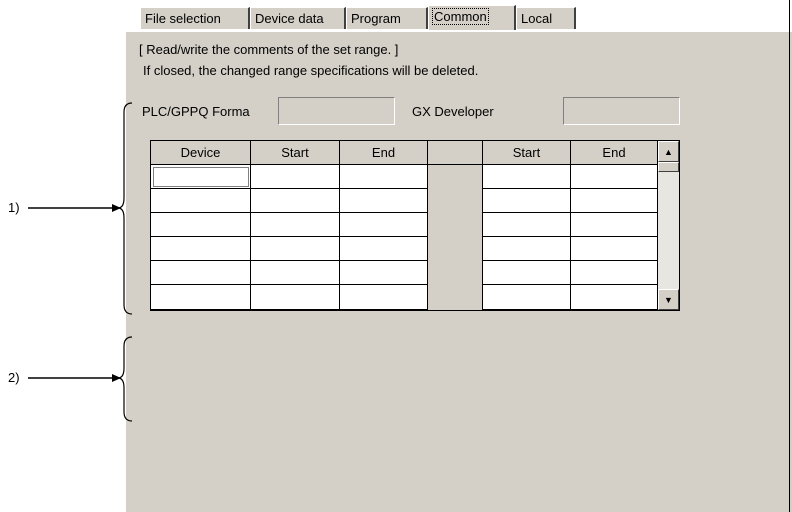 The height and width of the screenshot is (512, 792). Describe the element at coordinates (14, 377) in the screenshot. I see `callout-label-2: 2)` at that location.